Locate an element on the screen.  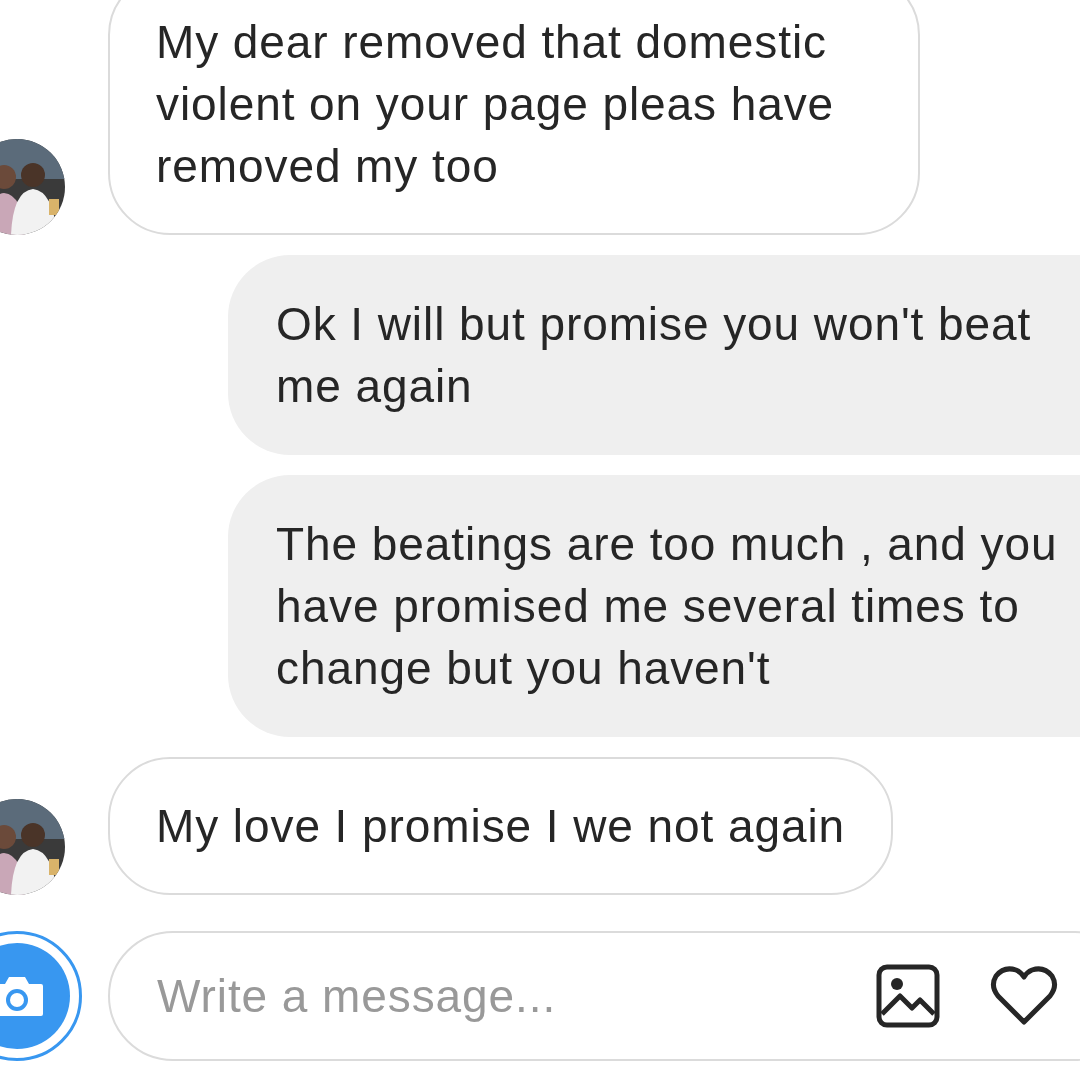
message-bubble: My love I promise I we not again is located at coordinates (501, 826).